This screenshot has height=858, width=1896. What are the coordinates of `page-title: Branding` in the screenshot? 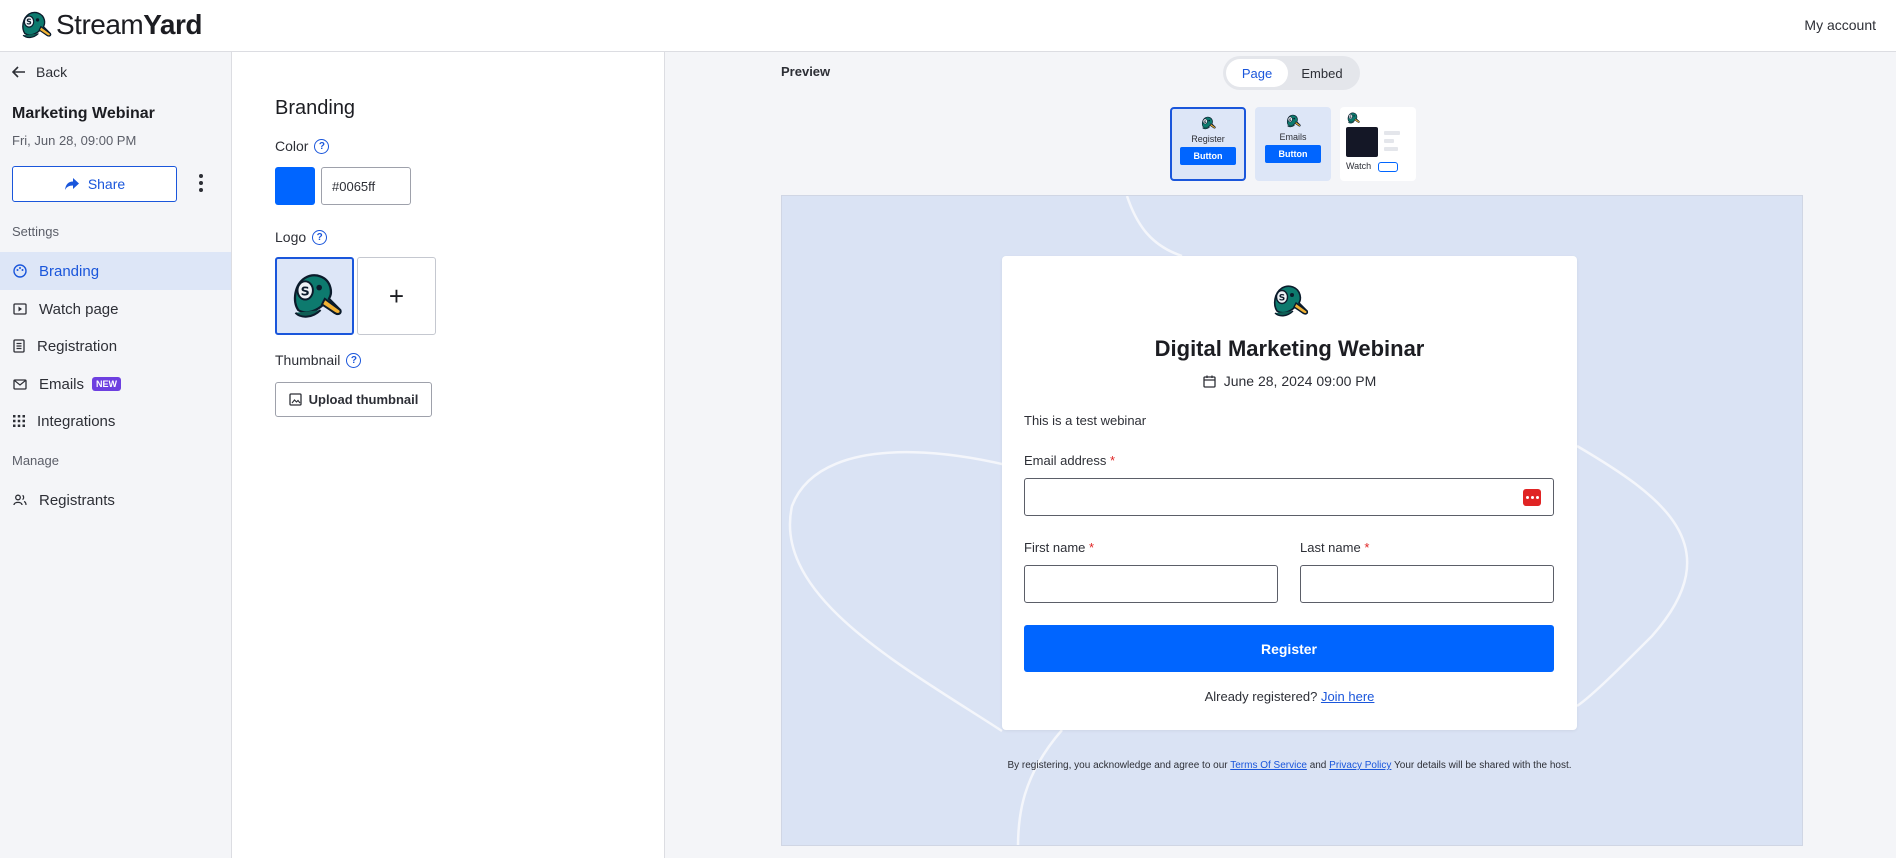 It's located at (315, 108).